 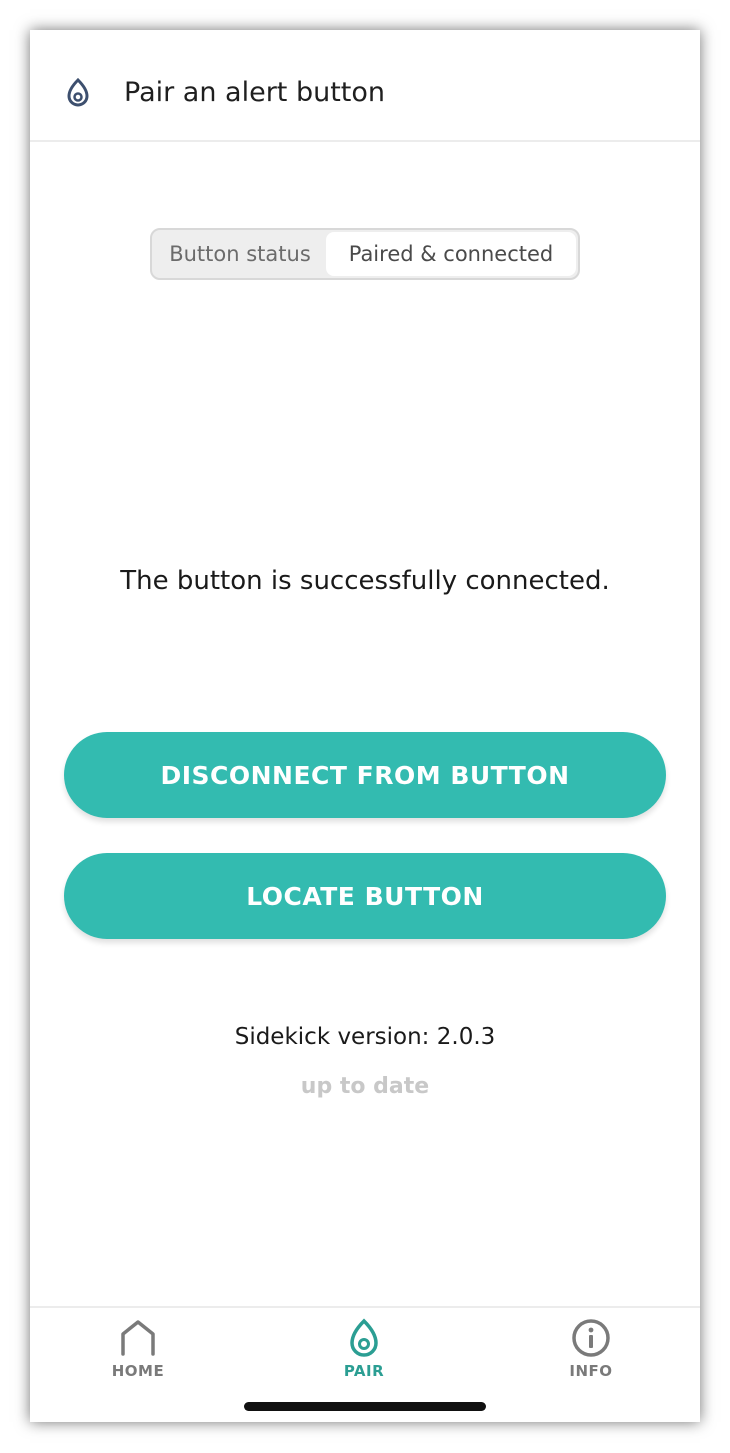 I want to click on tab-pair: PAIR, so click(x=364, y=1353).